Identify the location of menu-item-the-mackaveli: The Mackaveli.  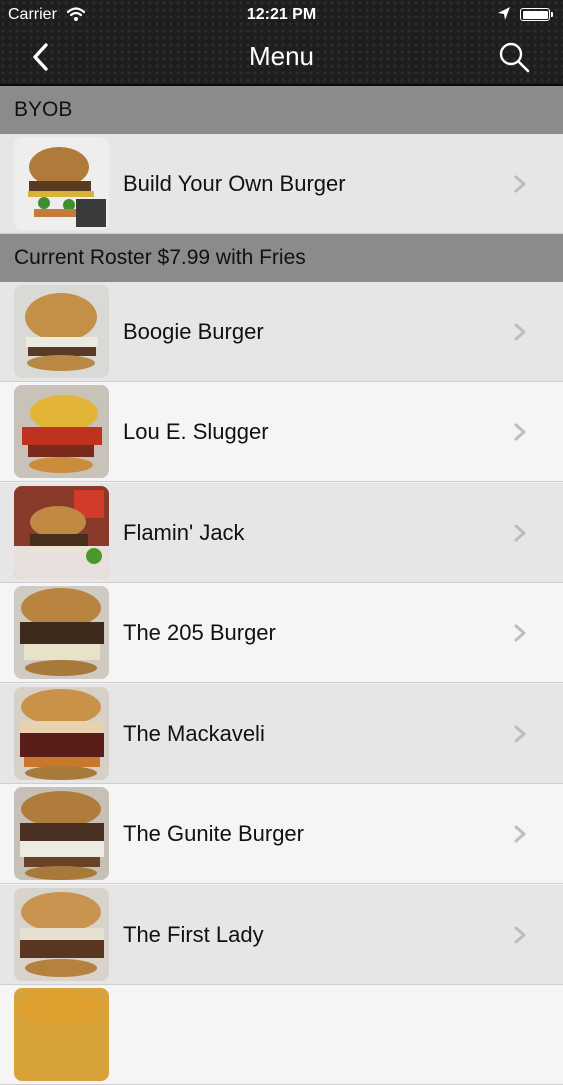
(281, 734).